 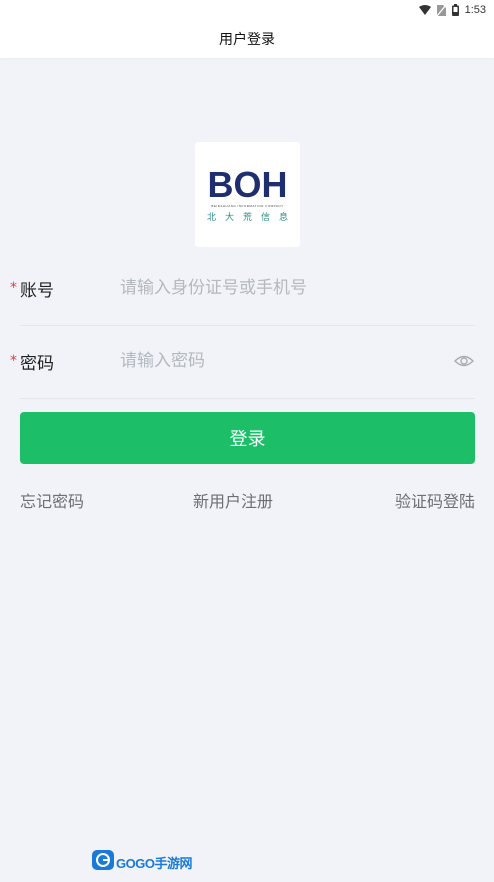 I want to click on account-row: * 账号, so click(x=247, y=288).